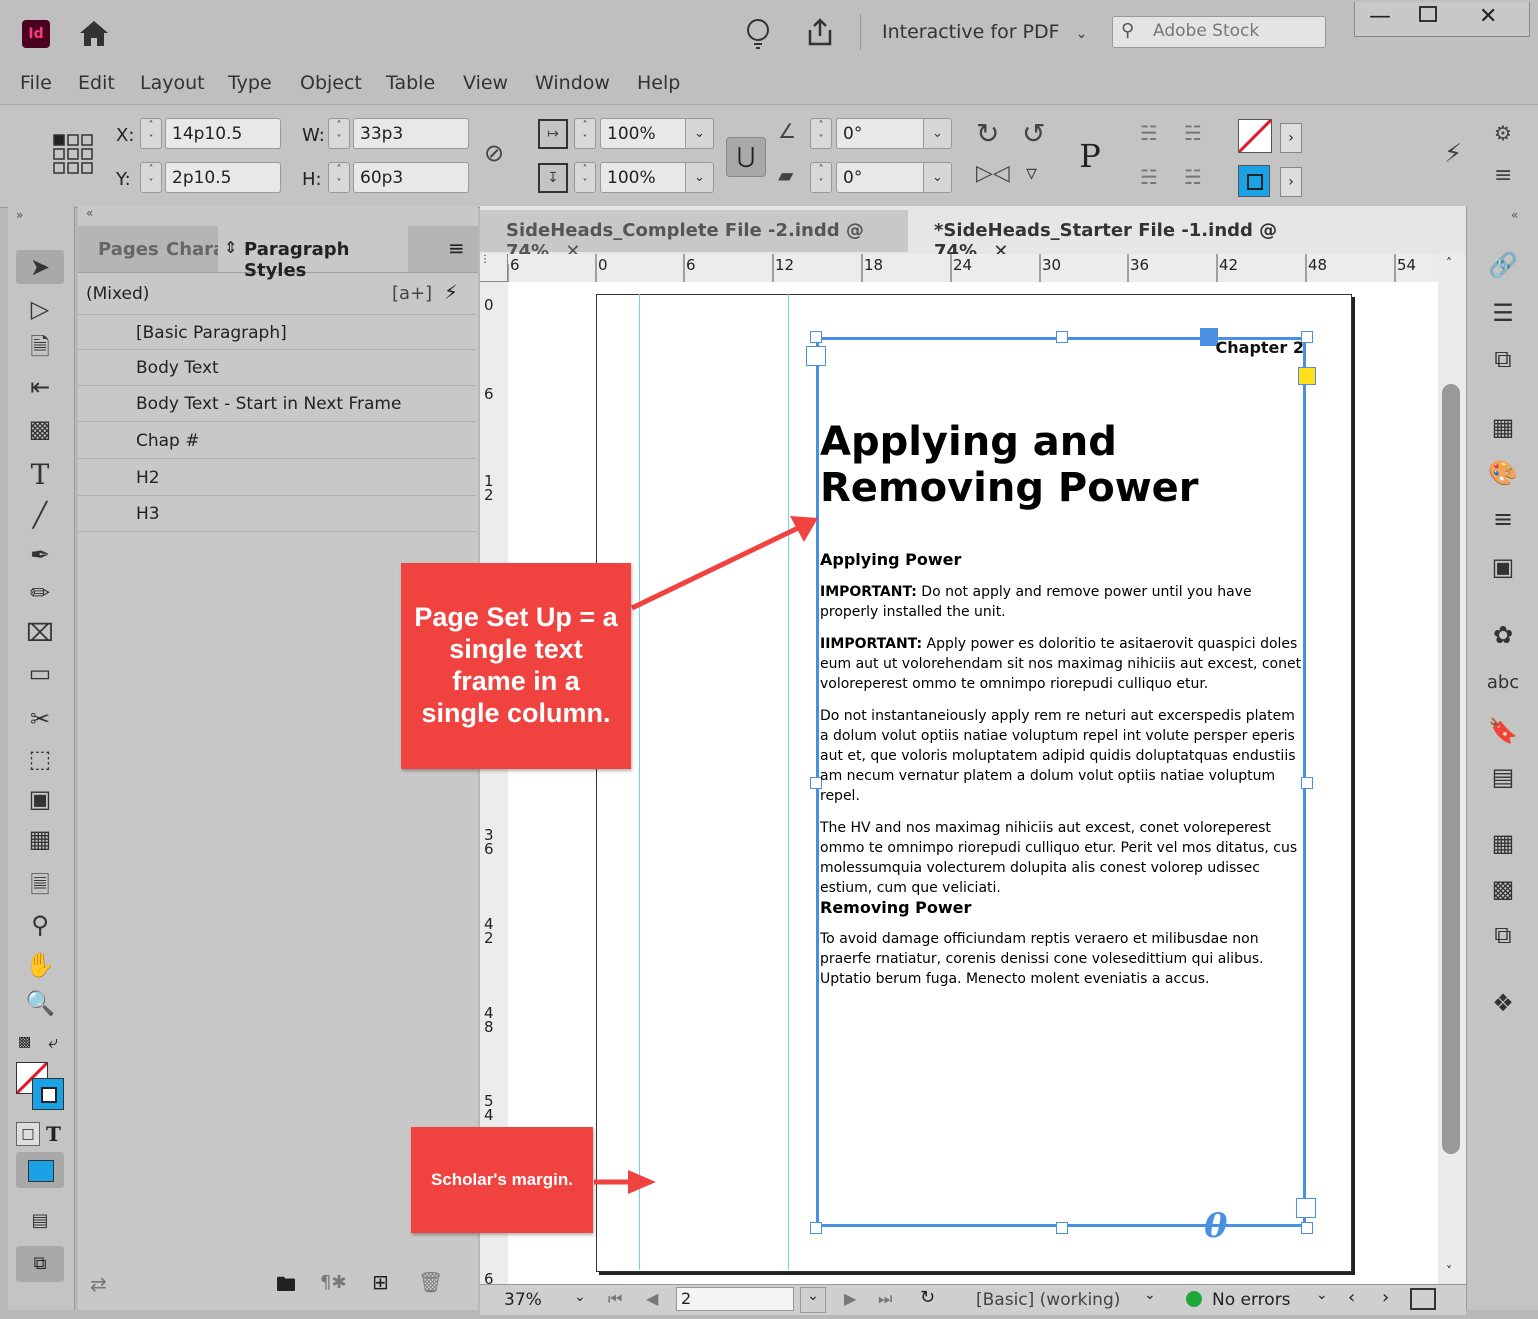  What do you see at coordinates (927, 1297) in the screenshot?
I see `open-in-adobe-icon: ↻` at bounding box center [927, 1297].